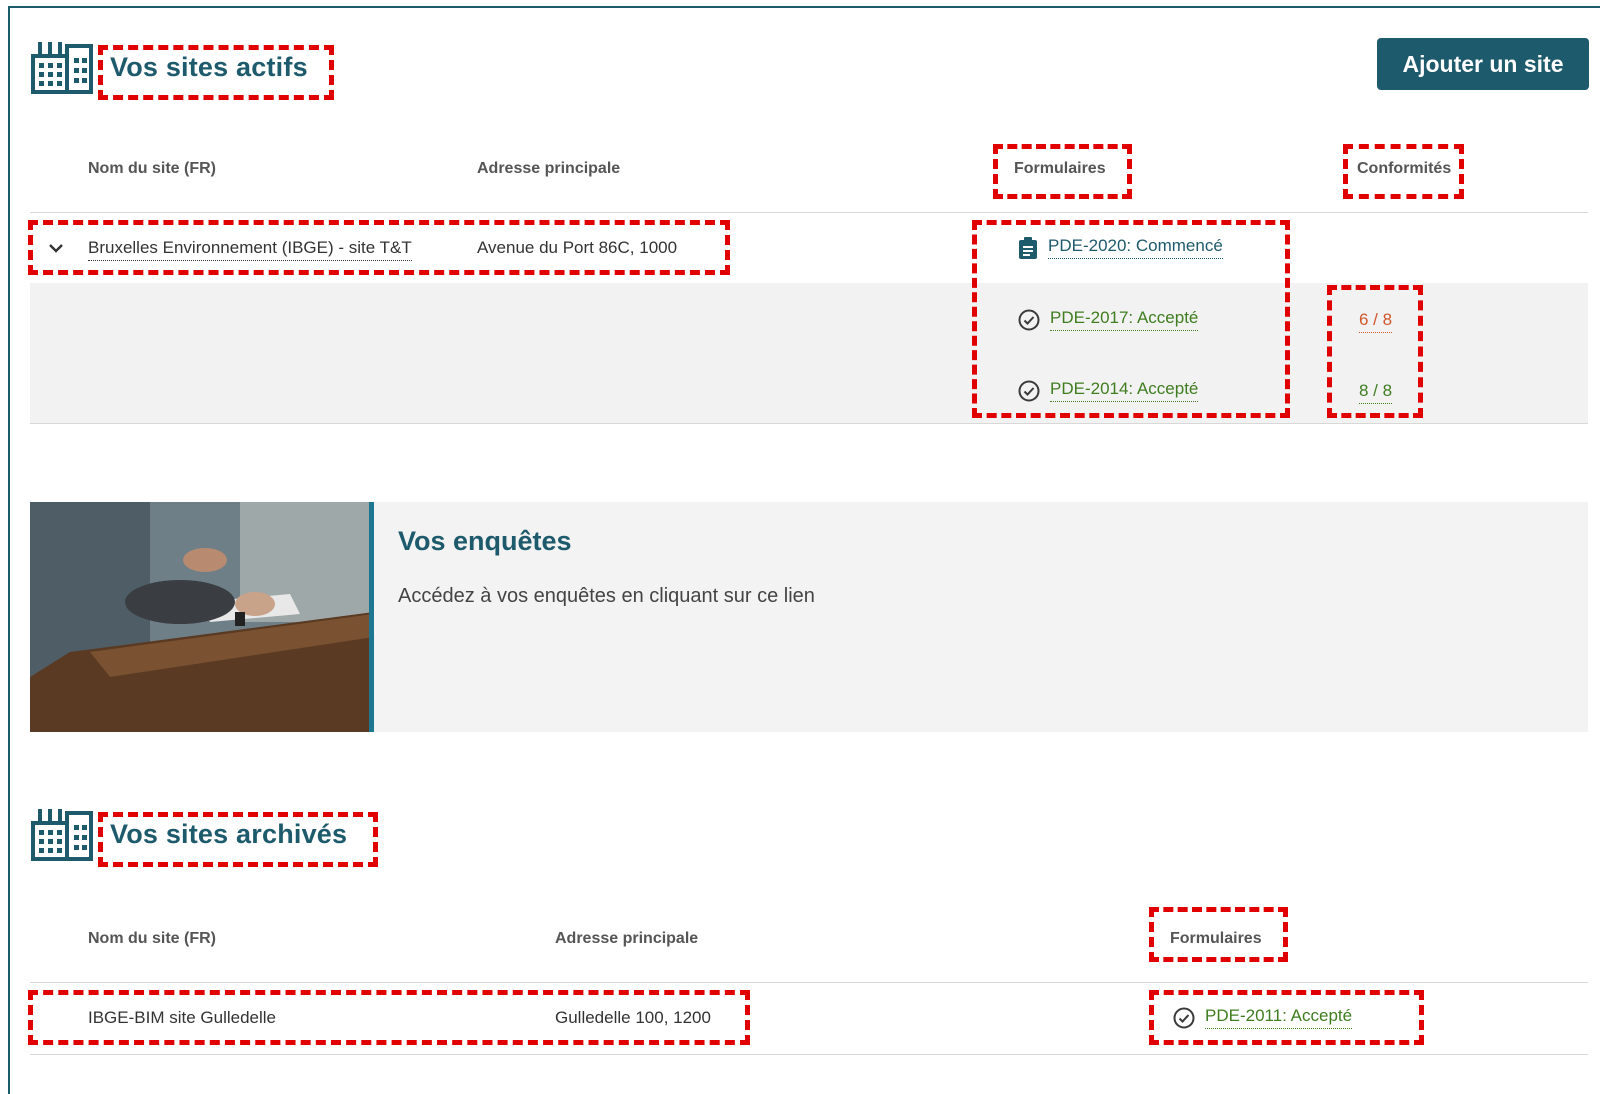 The width and height of the screenshot is (1600, 1094). What do you see at coordinates (56, 248) in the screenshot?
I see `chevron-down-icon` at bounding box center [56, 248].